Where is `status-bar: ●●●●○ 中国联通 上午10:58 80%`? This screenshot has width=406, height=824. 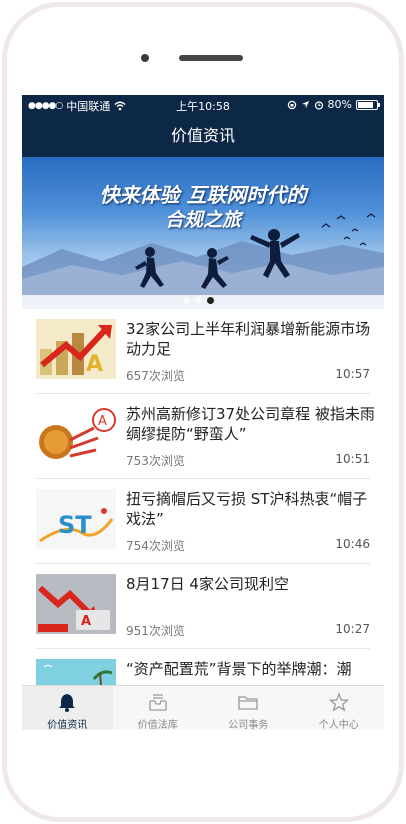
status-bar: ●●●●○ 中国联通 上午10:58 80% is located at coordinates (203, 105).